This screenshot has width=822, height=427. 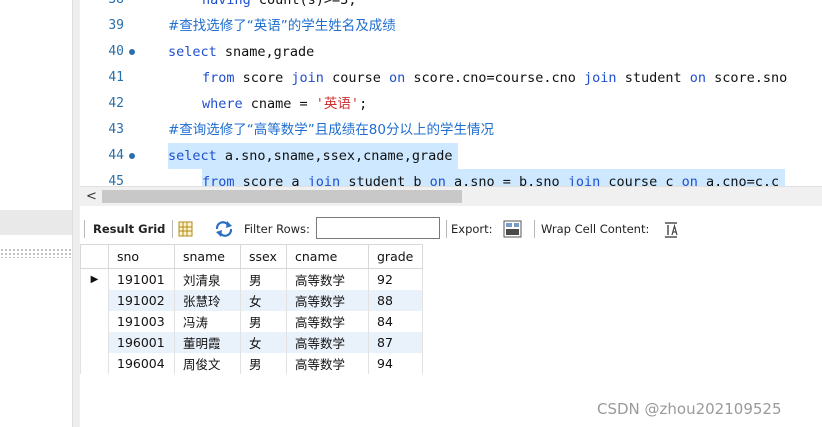 I want to click on watermark: CSDN @zhou202109525, so click(x=689, y=409).